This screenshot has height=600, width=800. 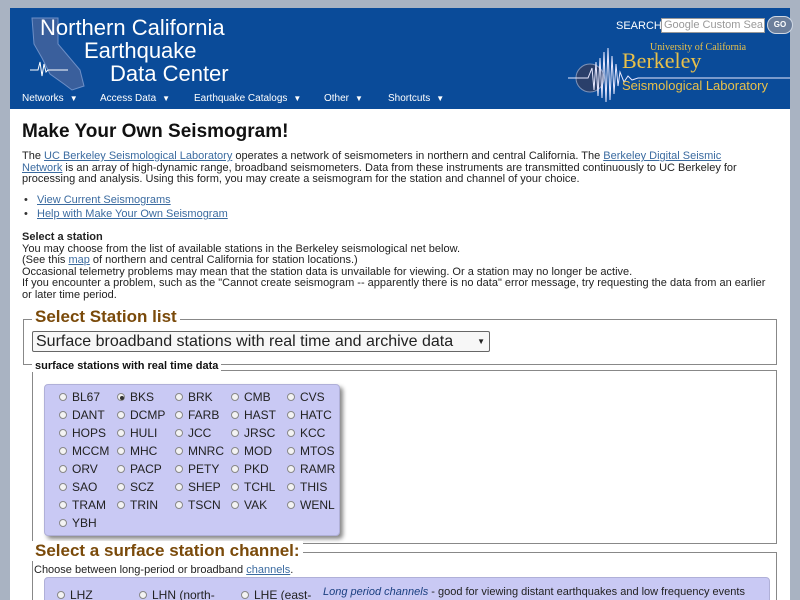 I want to click on station-option: BKS, so click(x=135, y=397).